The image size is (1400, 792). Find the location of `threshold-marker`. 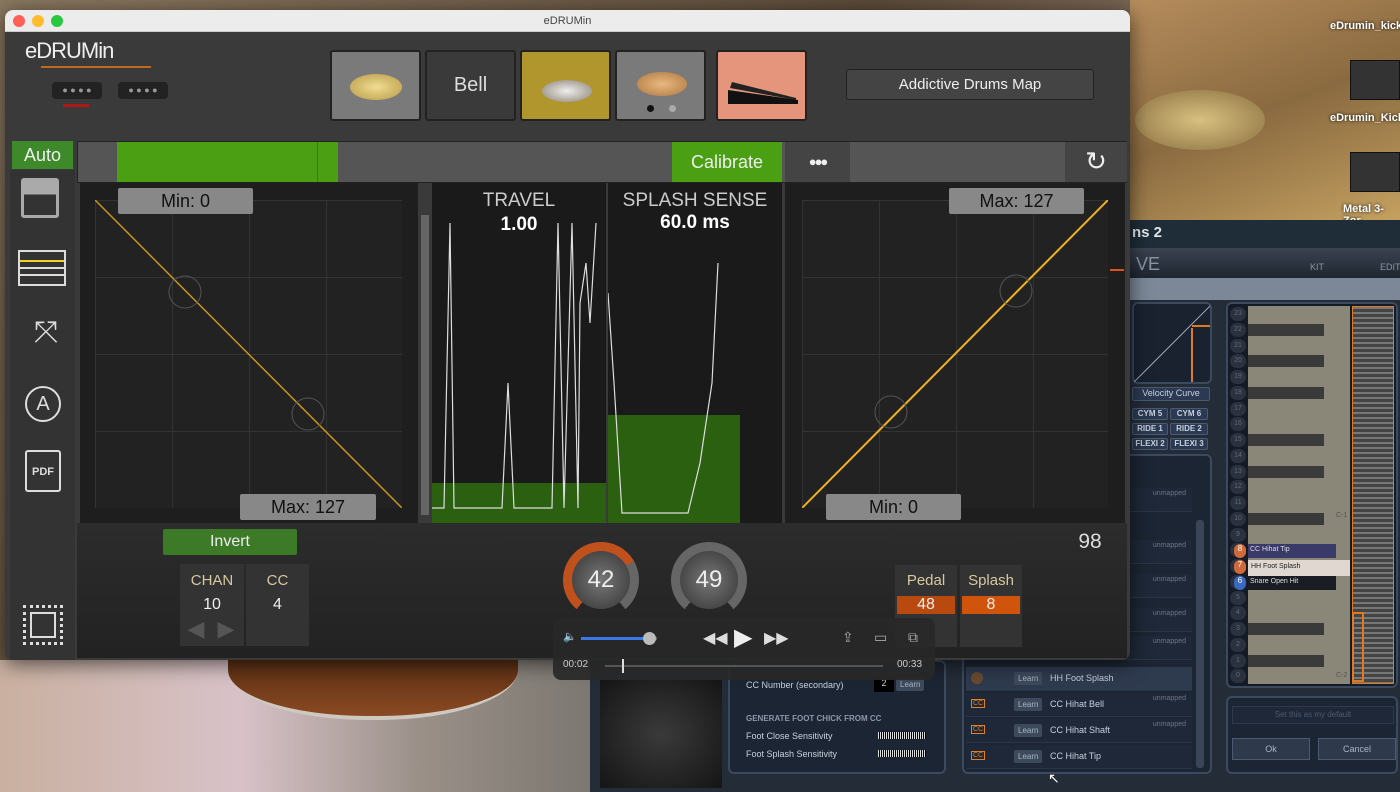

threshold-marker is located at coordinates (317, 162).